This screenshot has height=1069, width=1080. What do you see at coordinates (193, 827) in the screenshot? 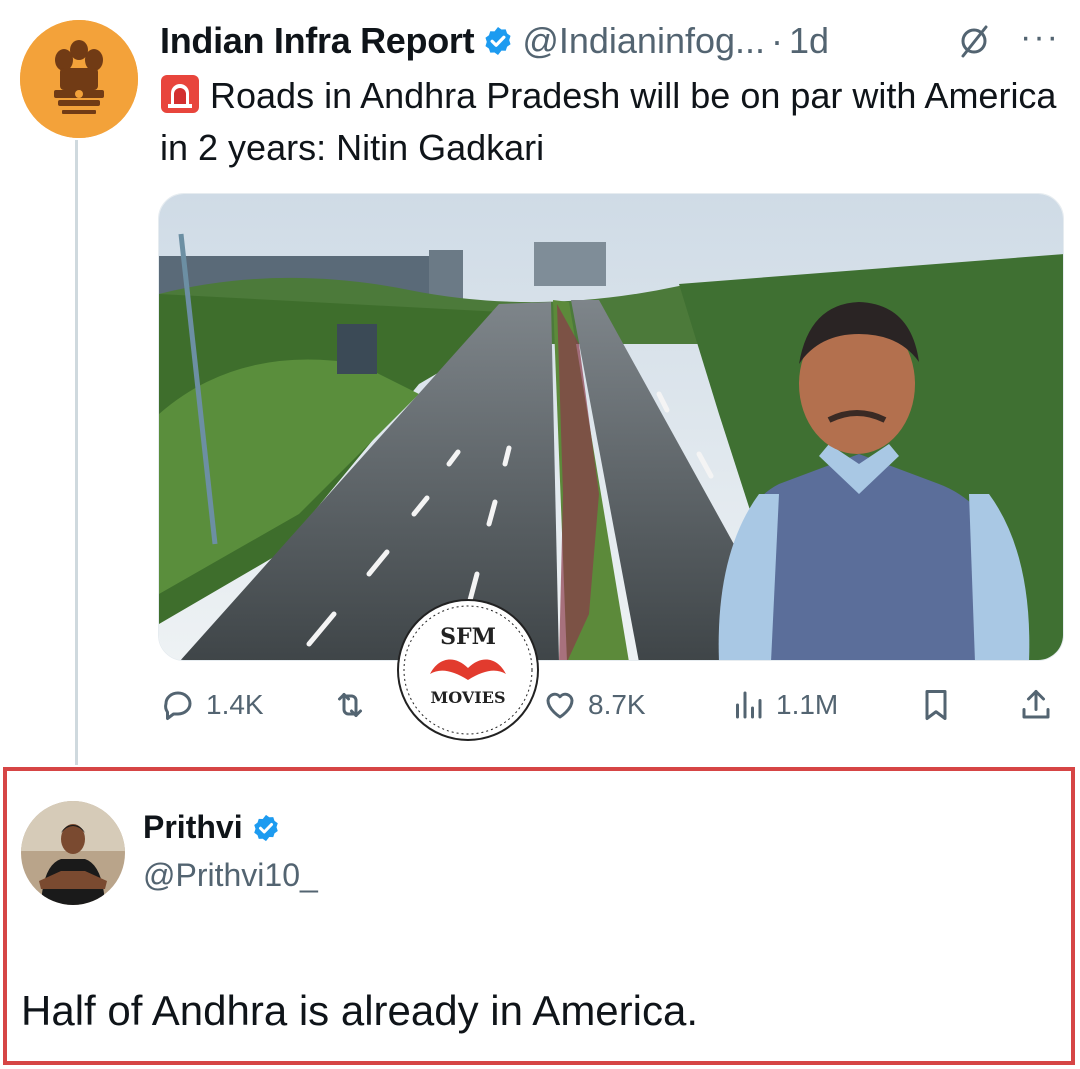
I see `reply-author-name: Prithvi` at bounding box center [193, 827].